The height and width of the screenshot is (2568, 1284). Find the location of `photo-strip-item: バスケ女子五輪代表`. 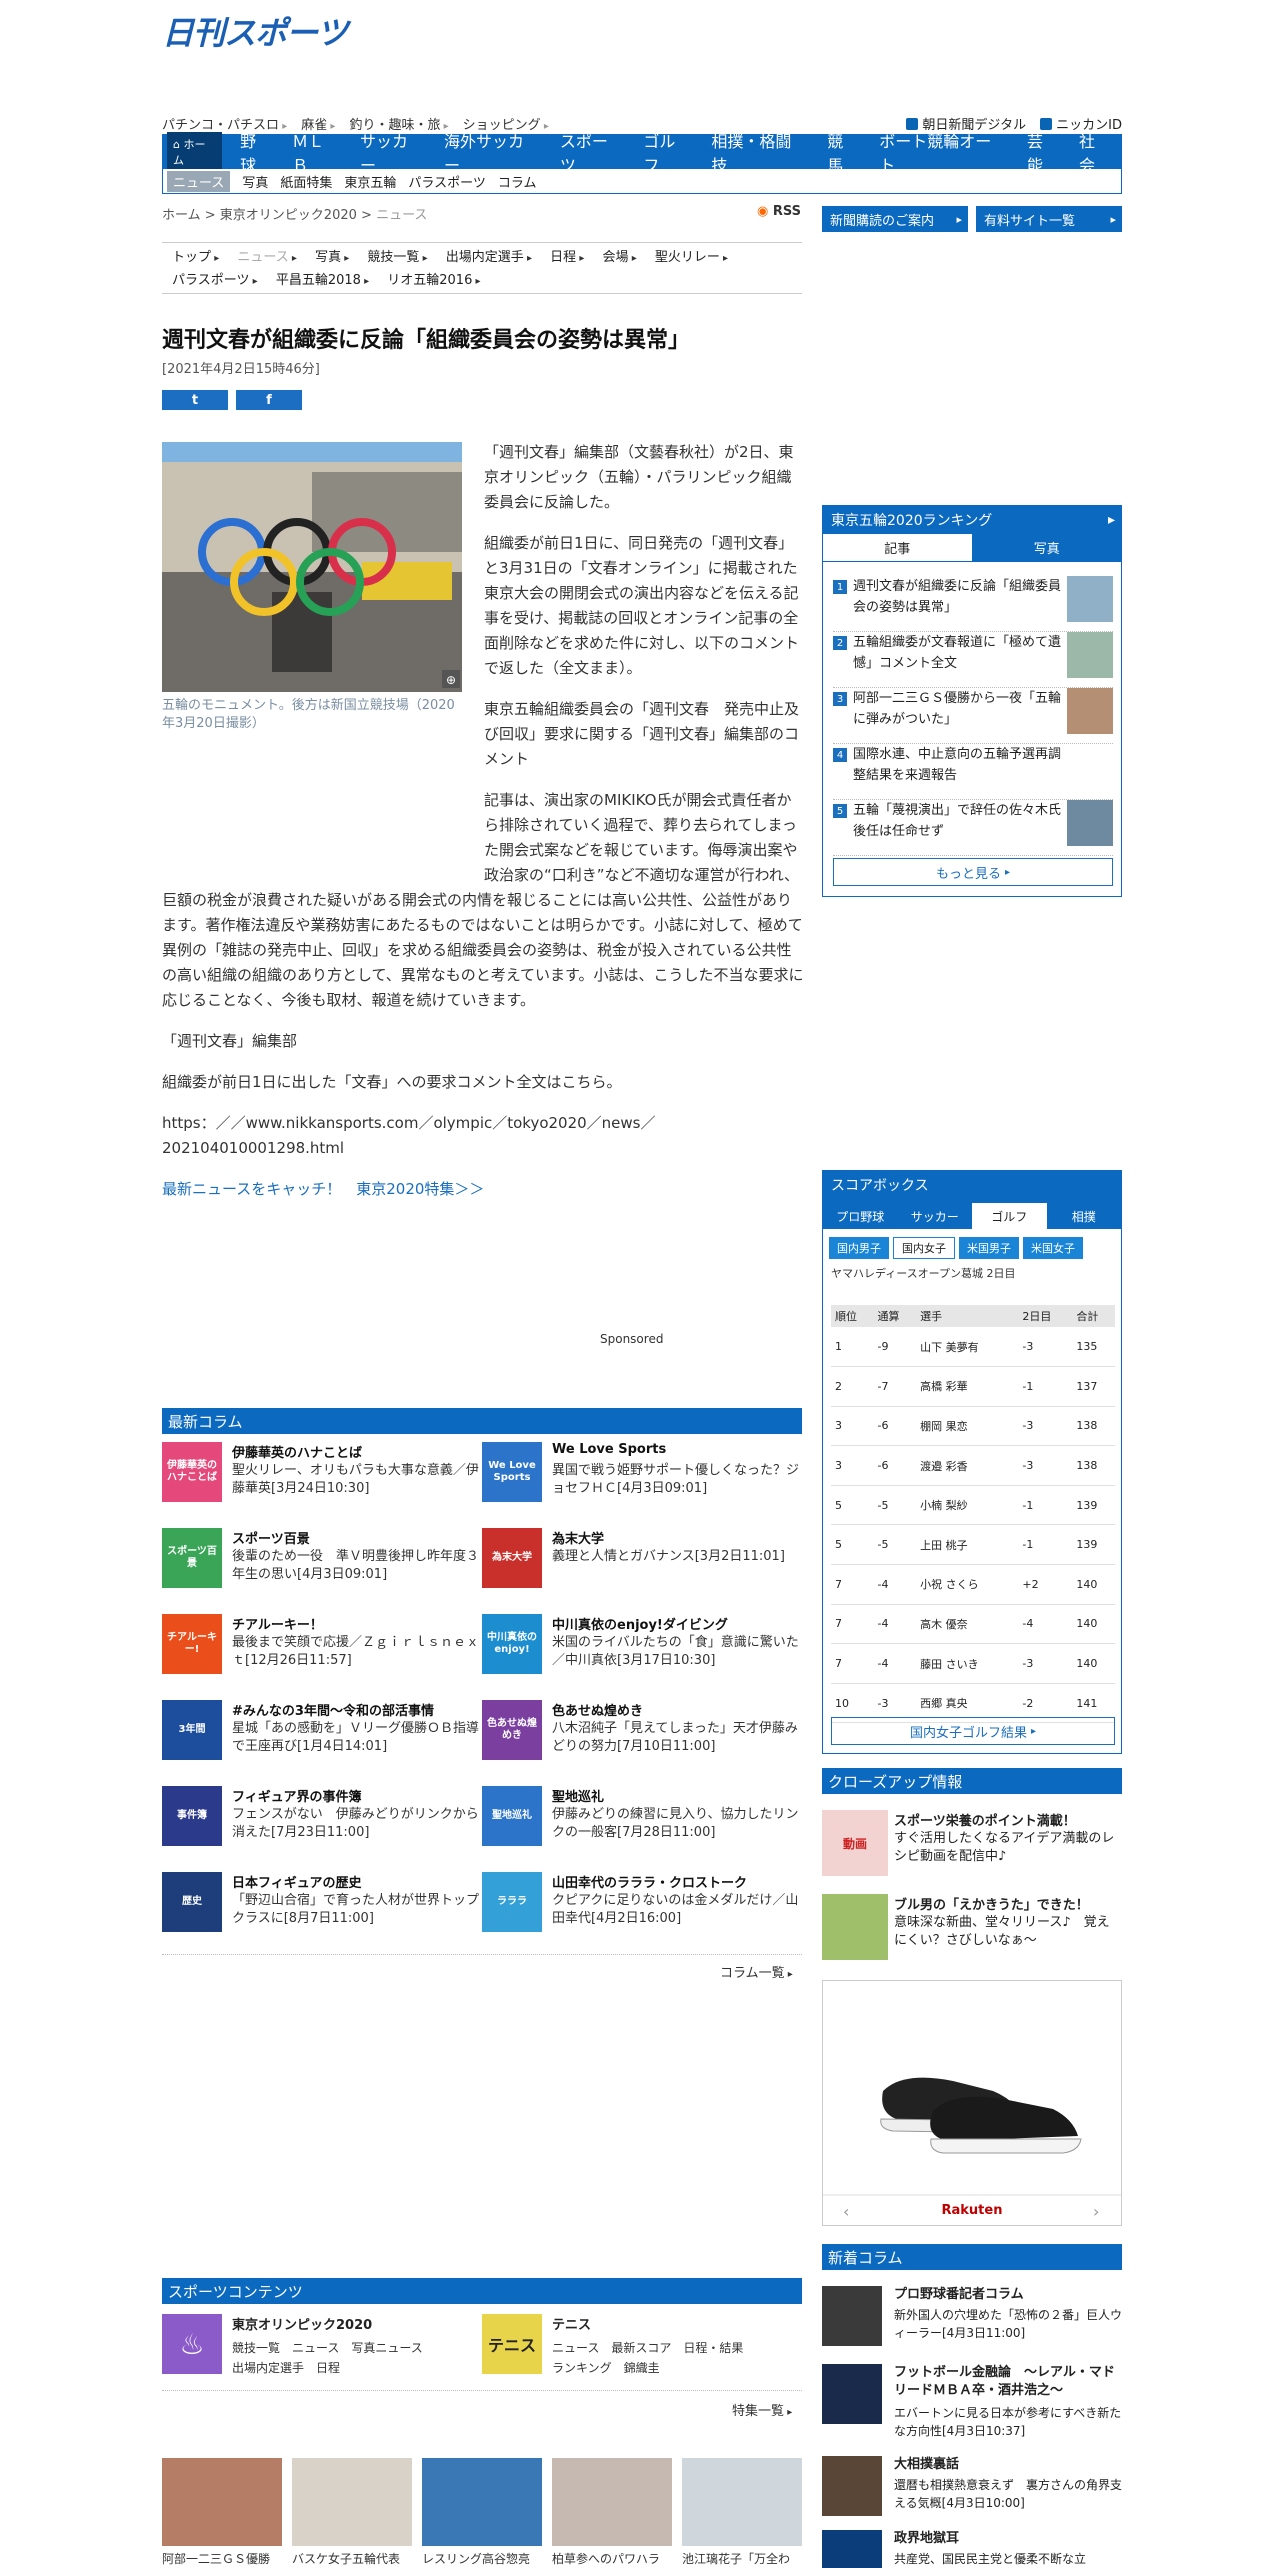

photo-strip-item: バスケ女子五輪代表 is located at coordinates (352, 2512).